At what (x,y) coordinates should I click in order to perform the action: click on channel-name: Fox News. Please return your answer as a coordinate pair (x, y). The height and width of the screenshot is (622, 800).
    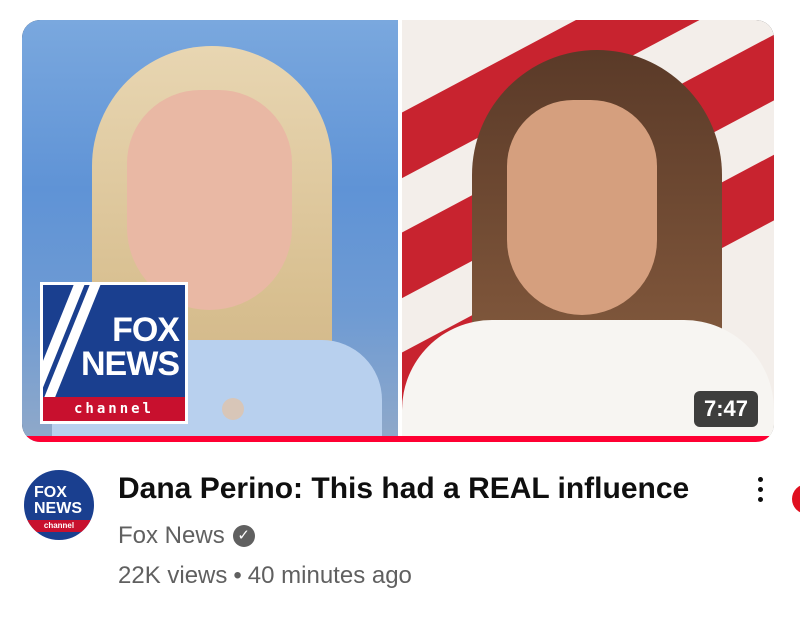
    Looking at the image, I should click on (171, 536).